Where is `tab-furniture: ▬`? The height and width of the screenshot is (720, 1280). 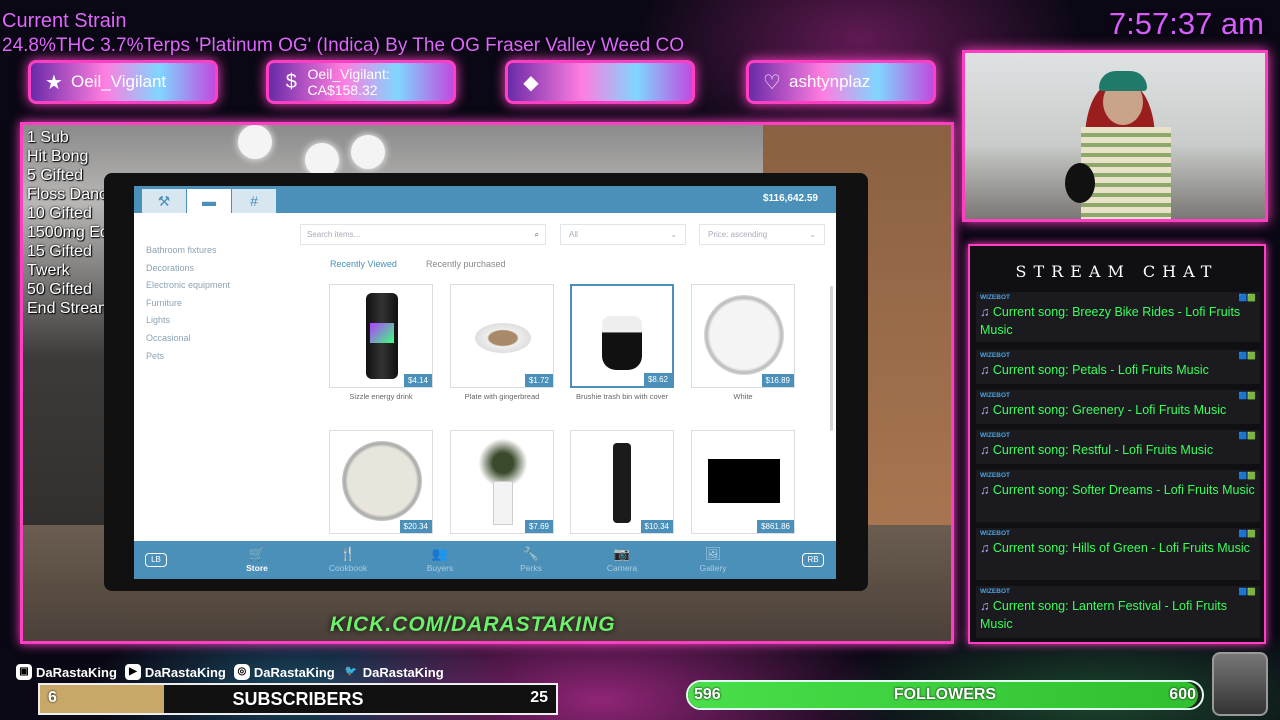 tab-furniture: ▬ is located at coordinates (209, 201).